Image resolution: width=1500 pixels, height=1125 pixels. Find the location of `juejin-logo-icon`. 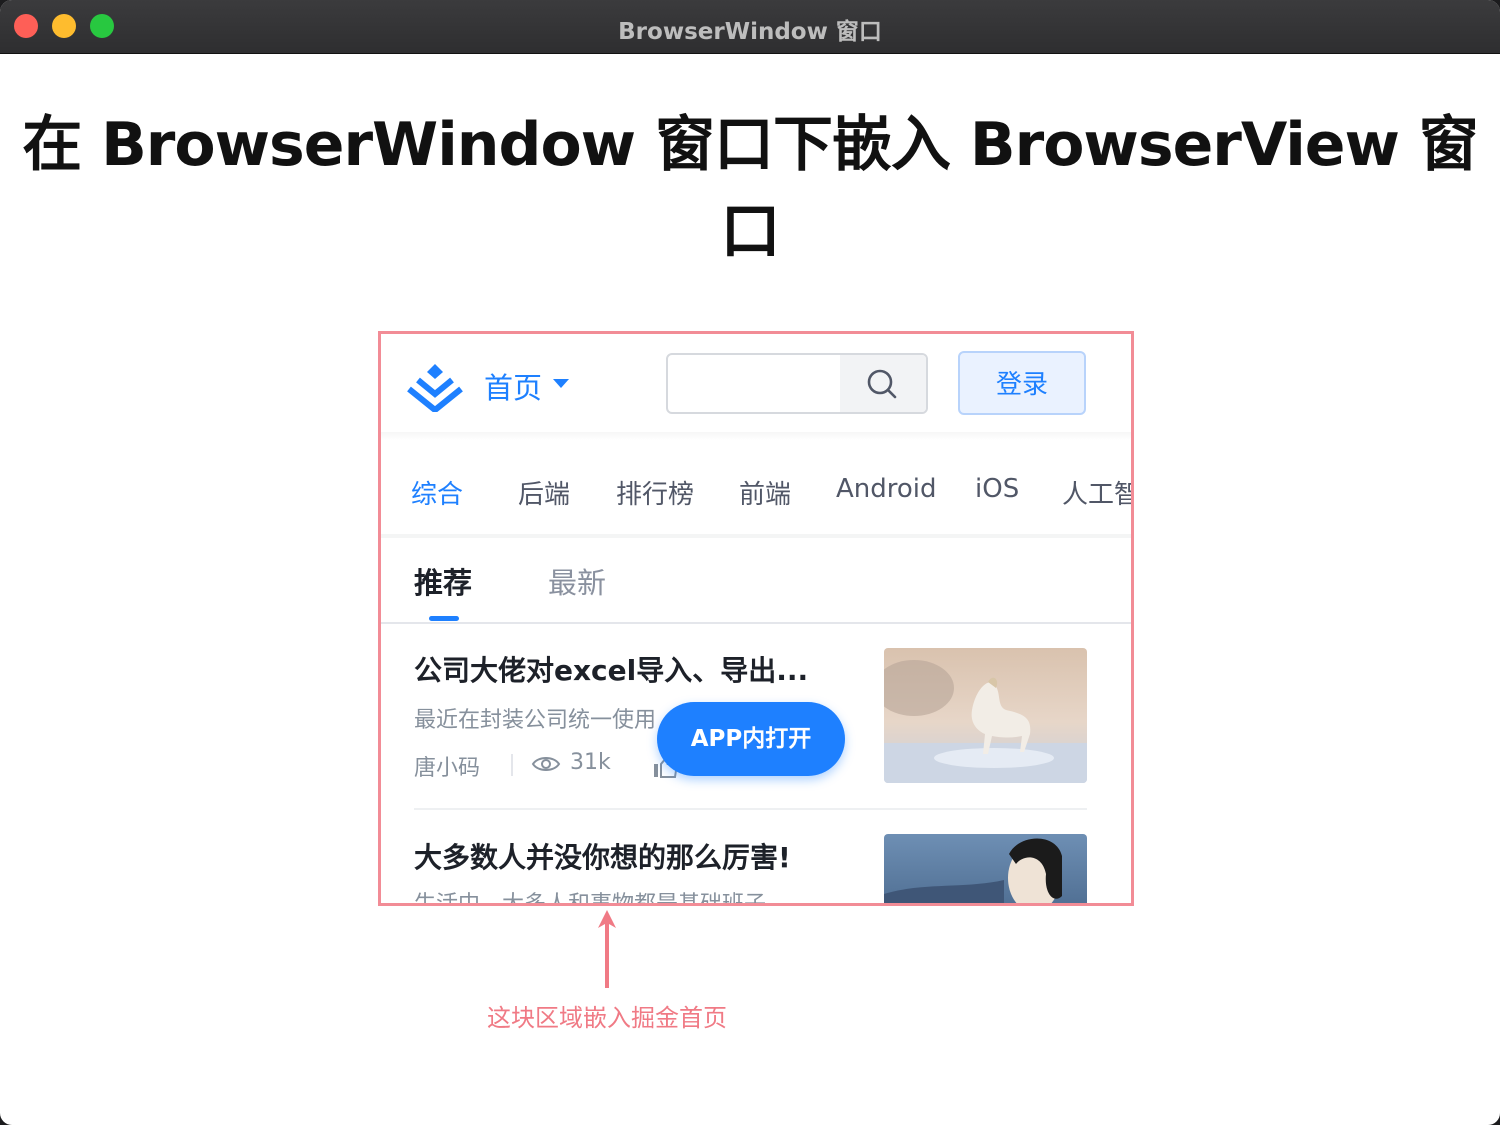

juejin-logo-icon is located at coordinates (435, 387).